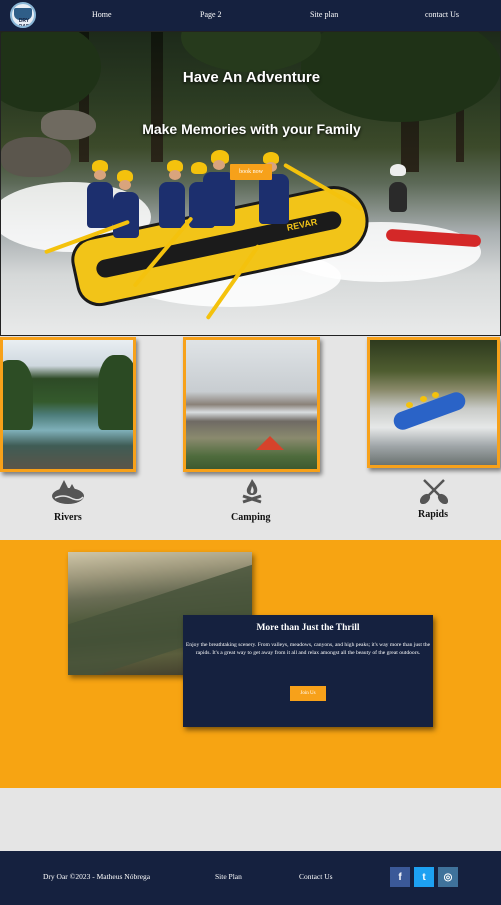 This screenshot has width=501, height=905. I want to click on camping-image, so click(251, 404).